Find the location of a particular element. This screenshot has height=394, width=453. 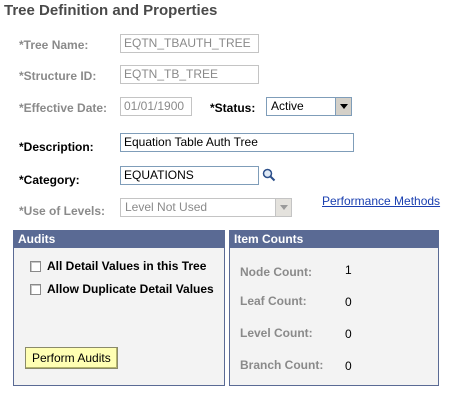

all-detail-values-row: All Detail Values in this Tree is located at coordinates (118, 266).